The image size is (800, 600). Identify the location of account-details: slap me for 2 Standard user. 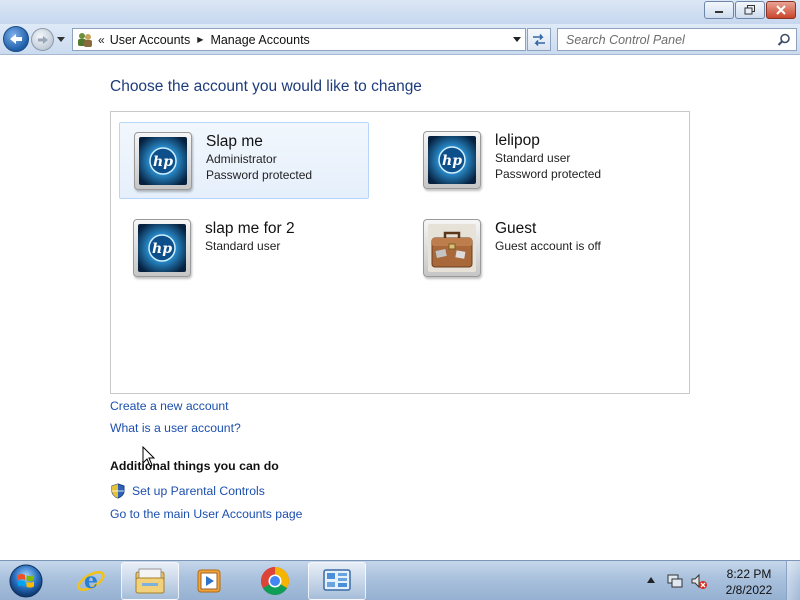
(250, 237).